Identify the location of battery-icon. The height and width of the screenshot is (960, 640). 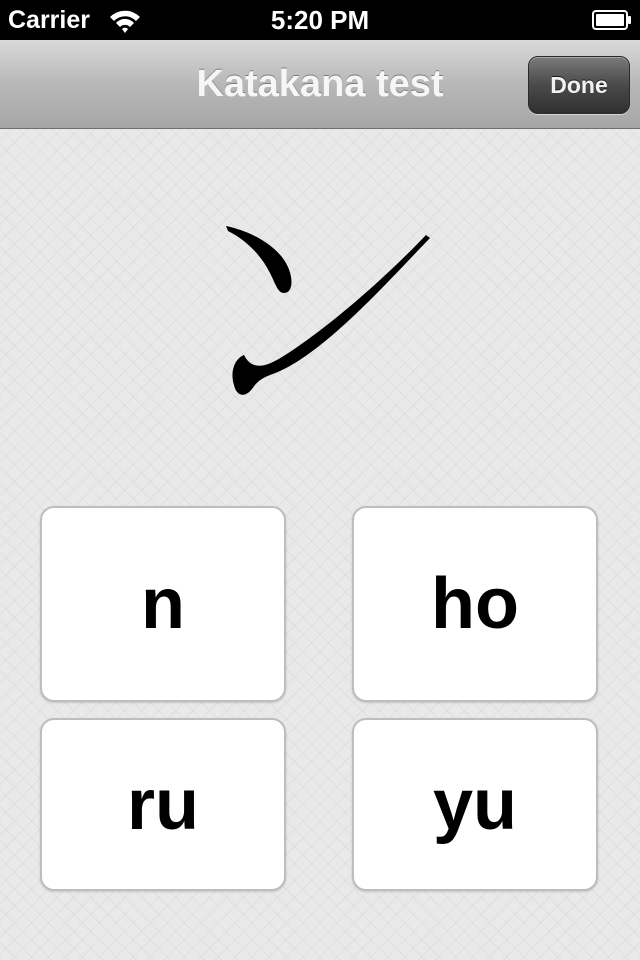
(612, 20).